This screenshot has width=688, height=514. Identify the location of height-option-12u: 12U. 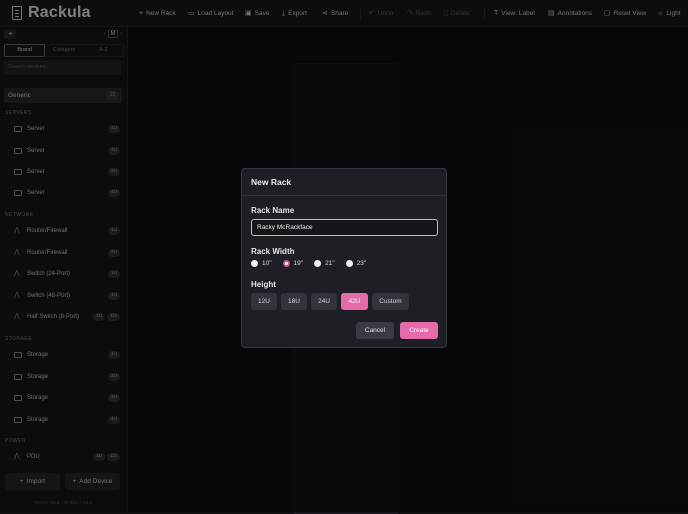
(264, 301).